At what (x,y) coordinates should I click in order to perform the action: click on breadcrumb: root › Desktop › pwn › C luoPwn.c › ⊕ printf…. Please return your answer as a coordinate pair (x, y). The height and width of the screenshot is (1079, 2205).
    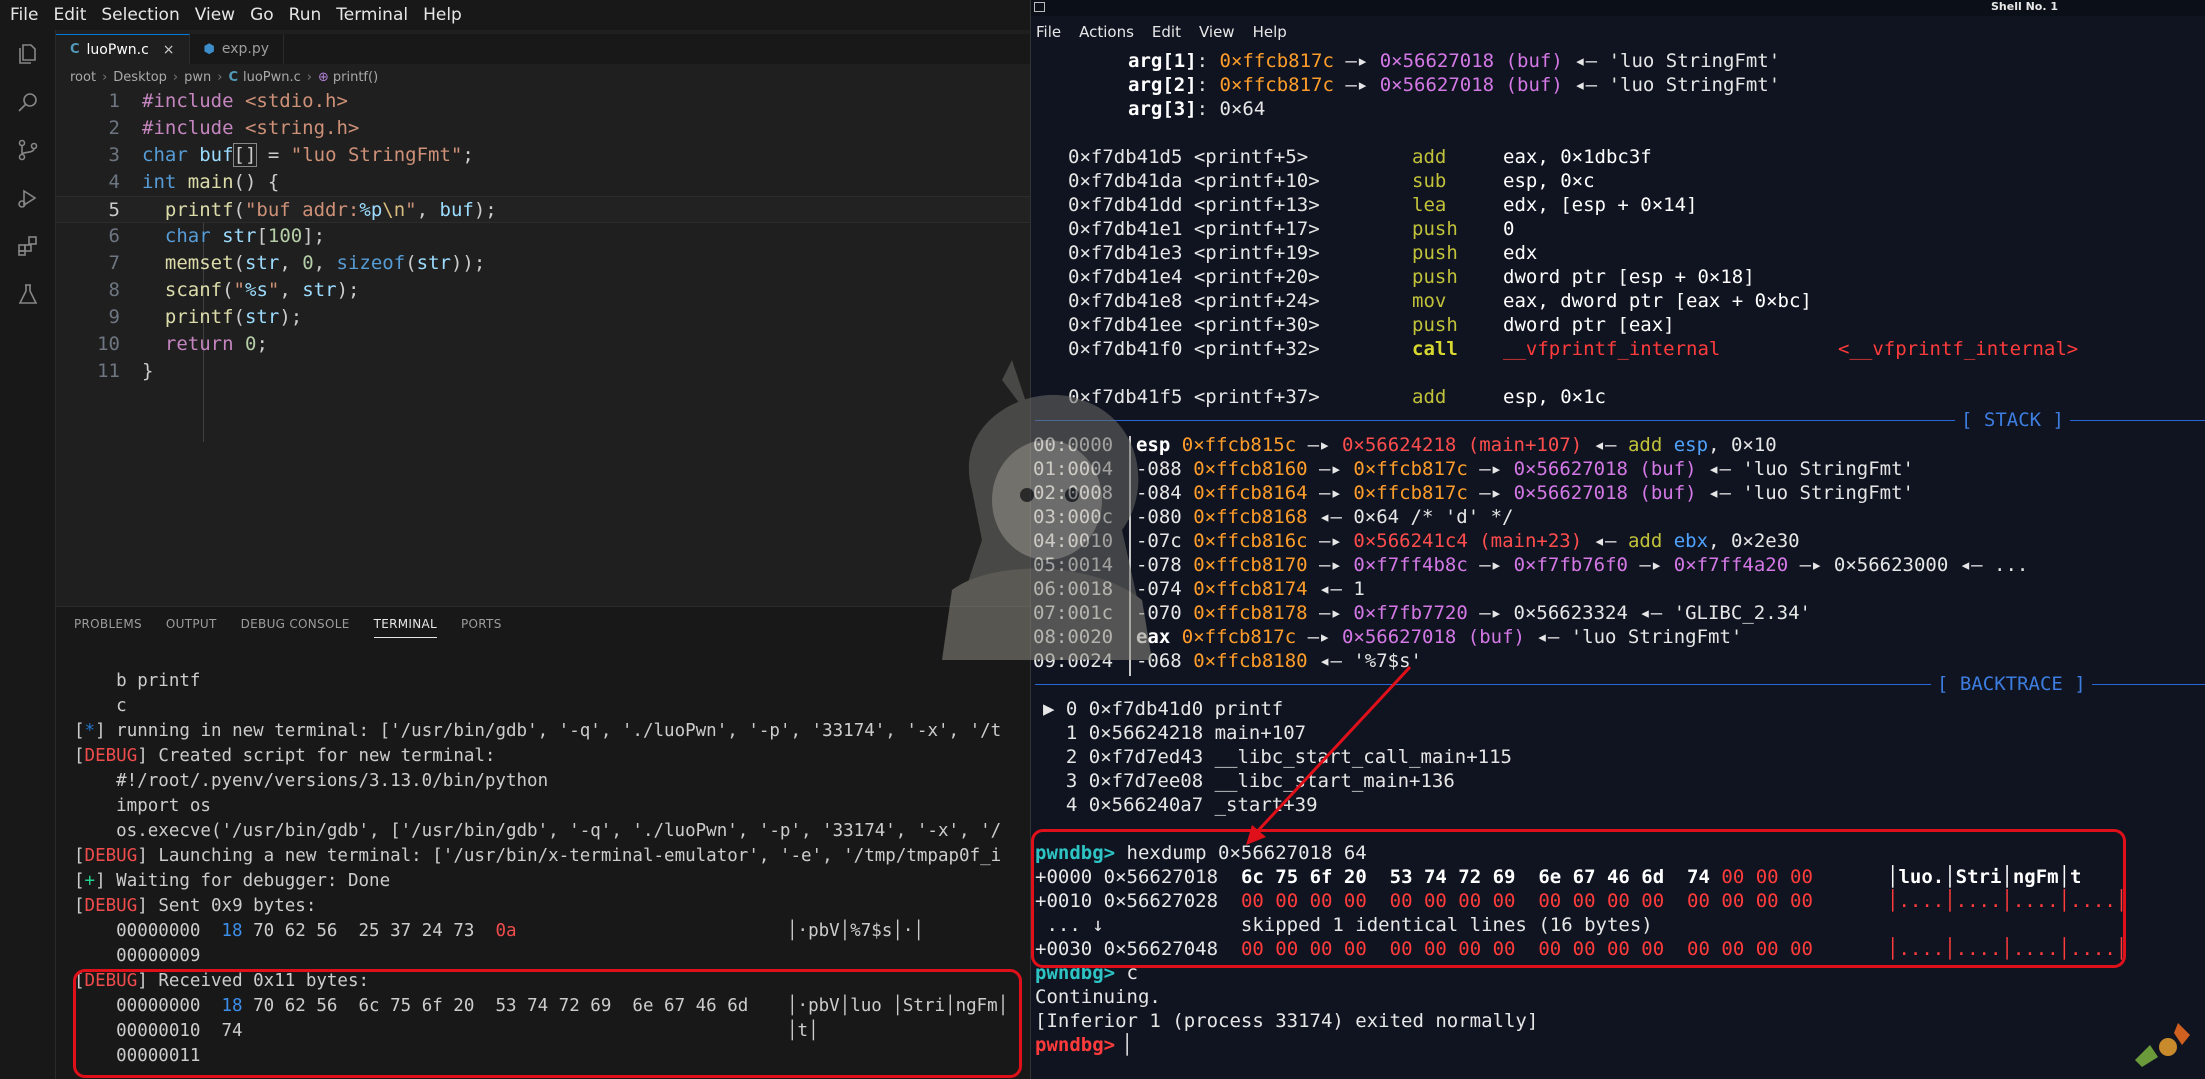
    Looking at the image, I should click on (224, 77).